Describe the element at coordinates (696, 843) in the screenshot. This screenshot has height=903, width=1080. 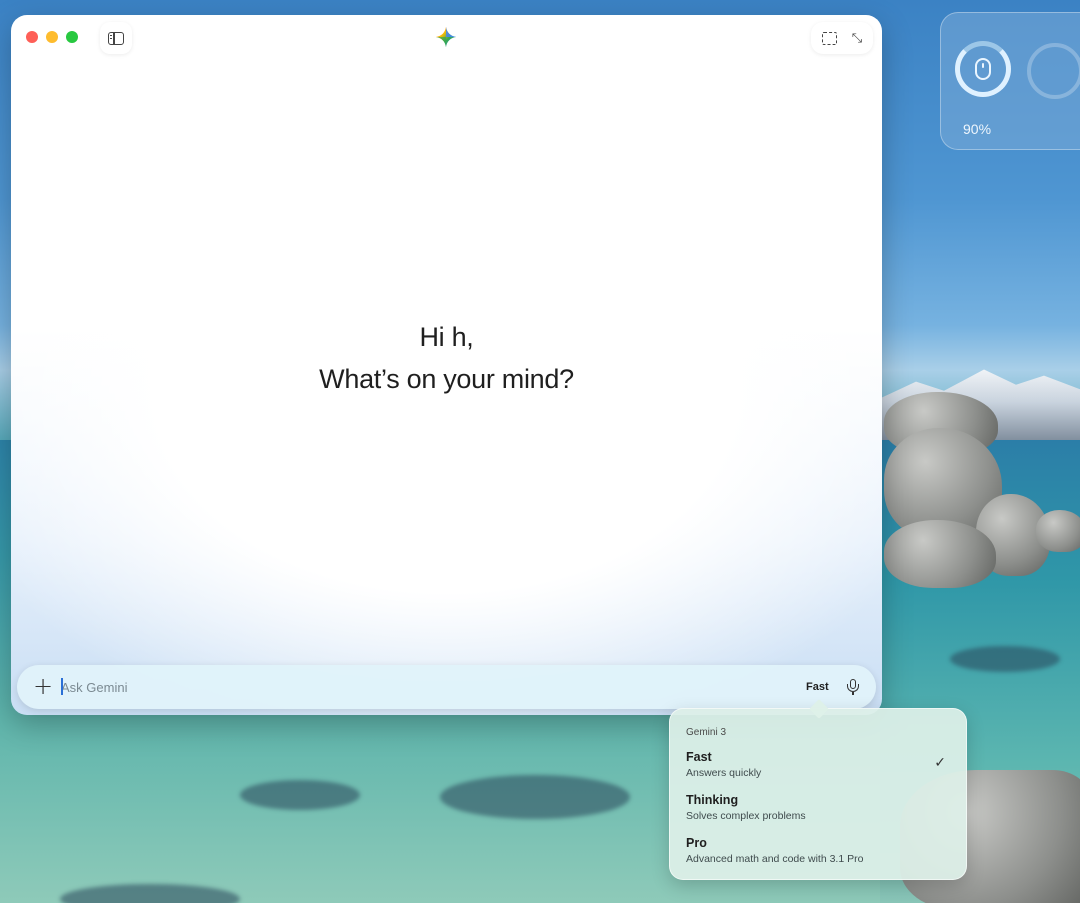
I see `model-option-title: Pro` at that location.